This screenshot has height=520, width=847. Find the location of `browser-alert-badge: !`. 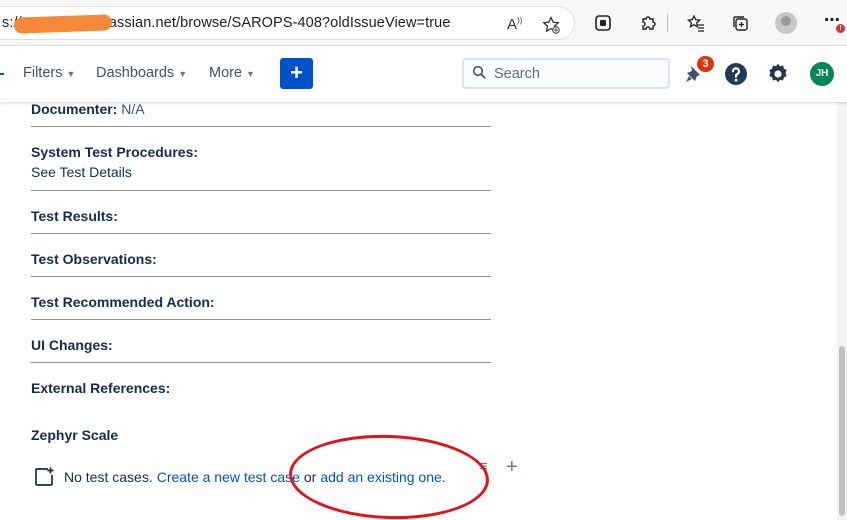

browser-alert-badge: ! is located at coordinates (840, 28).